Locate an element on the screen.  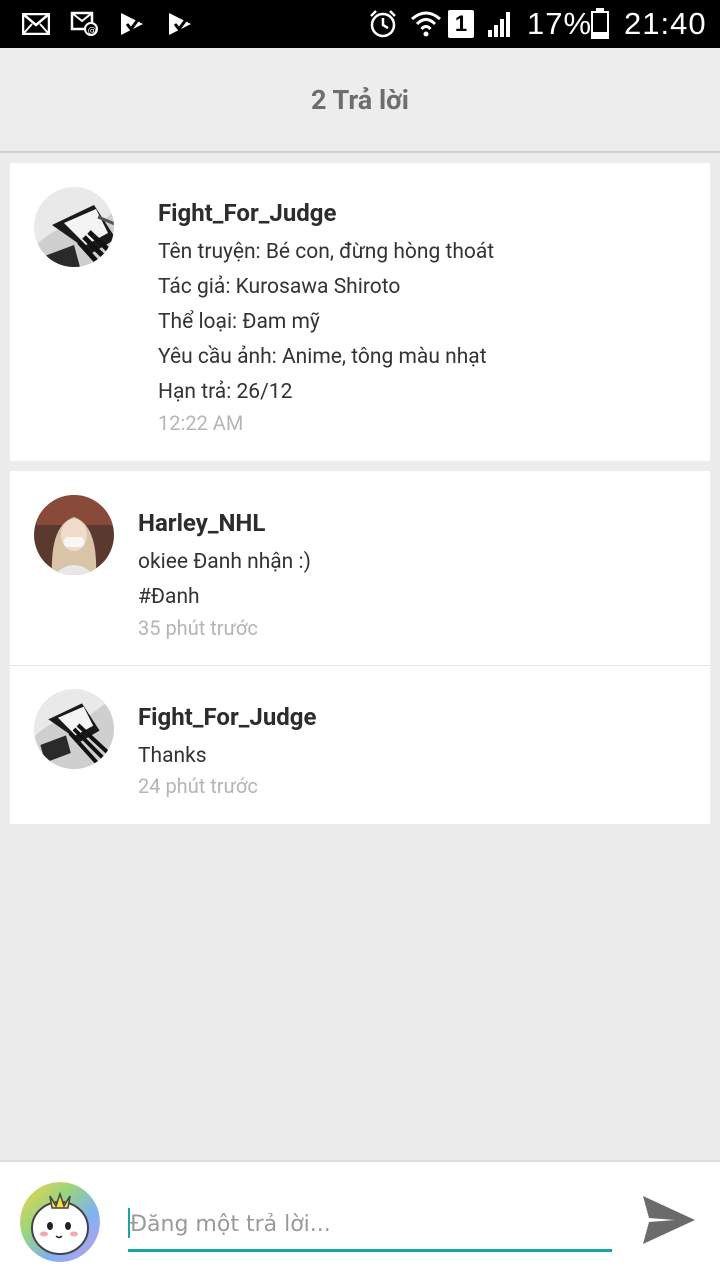
reply-timestamp: 35 phút trước is located at coordinates (198, 628).